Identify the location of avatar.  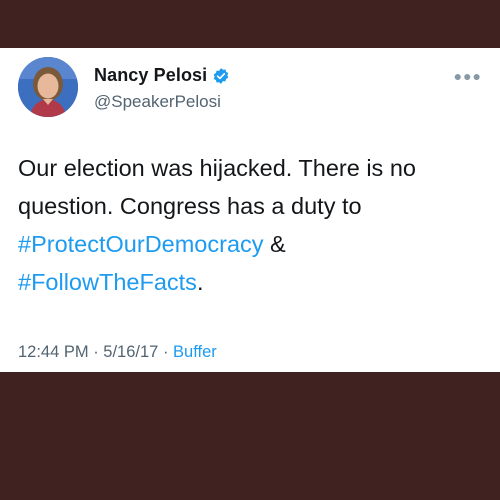
(48, 87).